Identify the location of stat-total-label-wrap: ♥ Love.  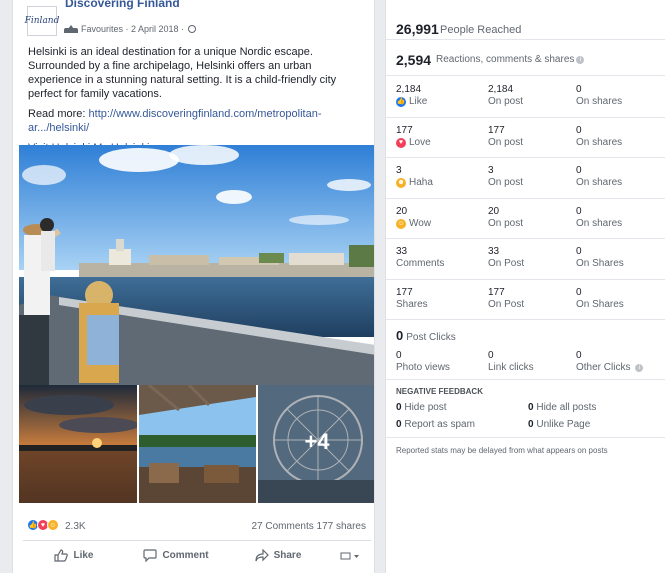
(413, 143).